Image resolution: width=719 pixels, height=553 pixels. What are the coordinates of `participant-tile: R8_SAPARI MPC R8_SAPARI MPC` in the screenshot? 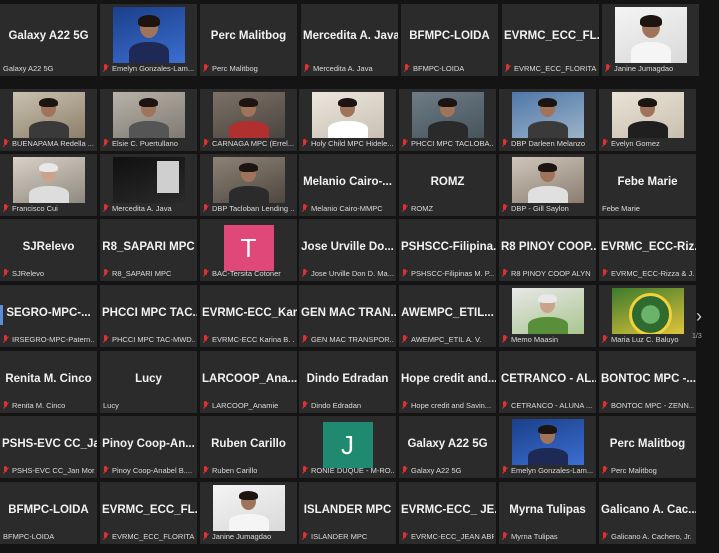 It's located at (148, 250).